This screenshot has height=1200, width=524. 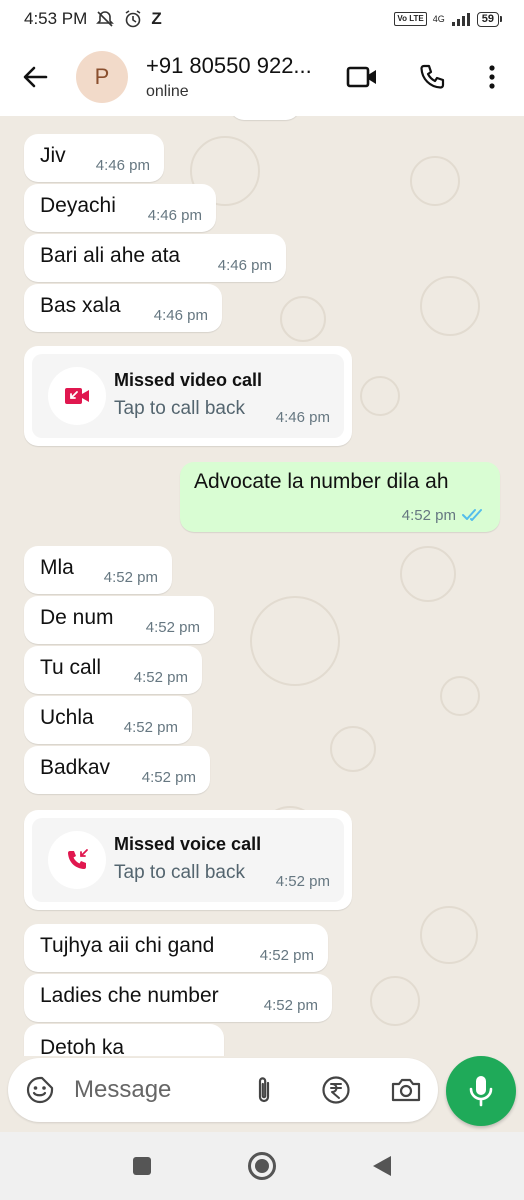 I want to click on home-circle-icon, so click(x=262, y=1166).